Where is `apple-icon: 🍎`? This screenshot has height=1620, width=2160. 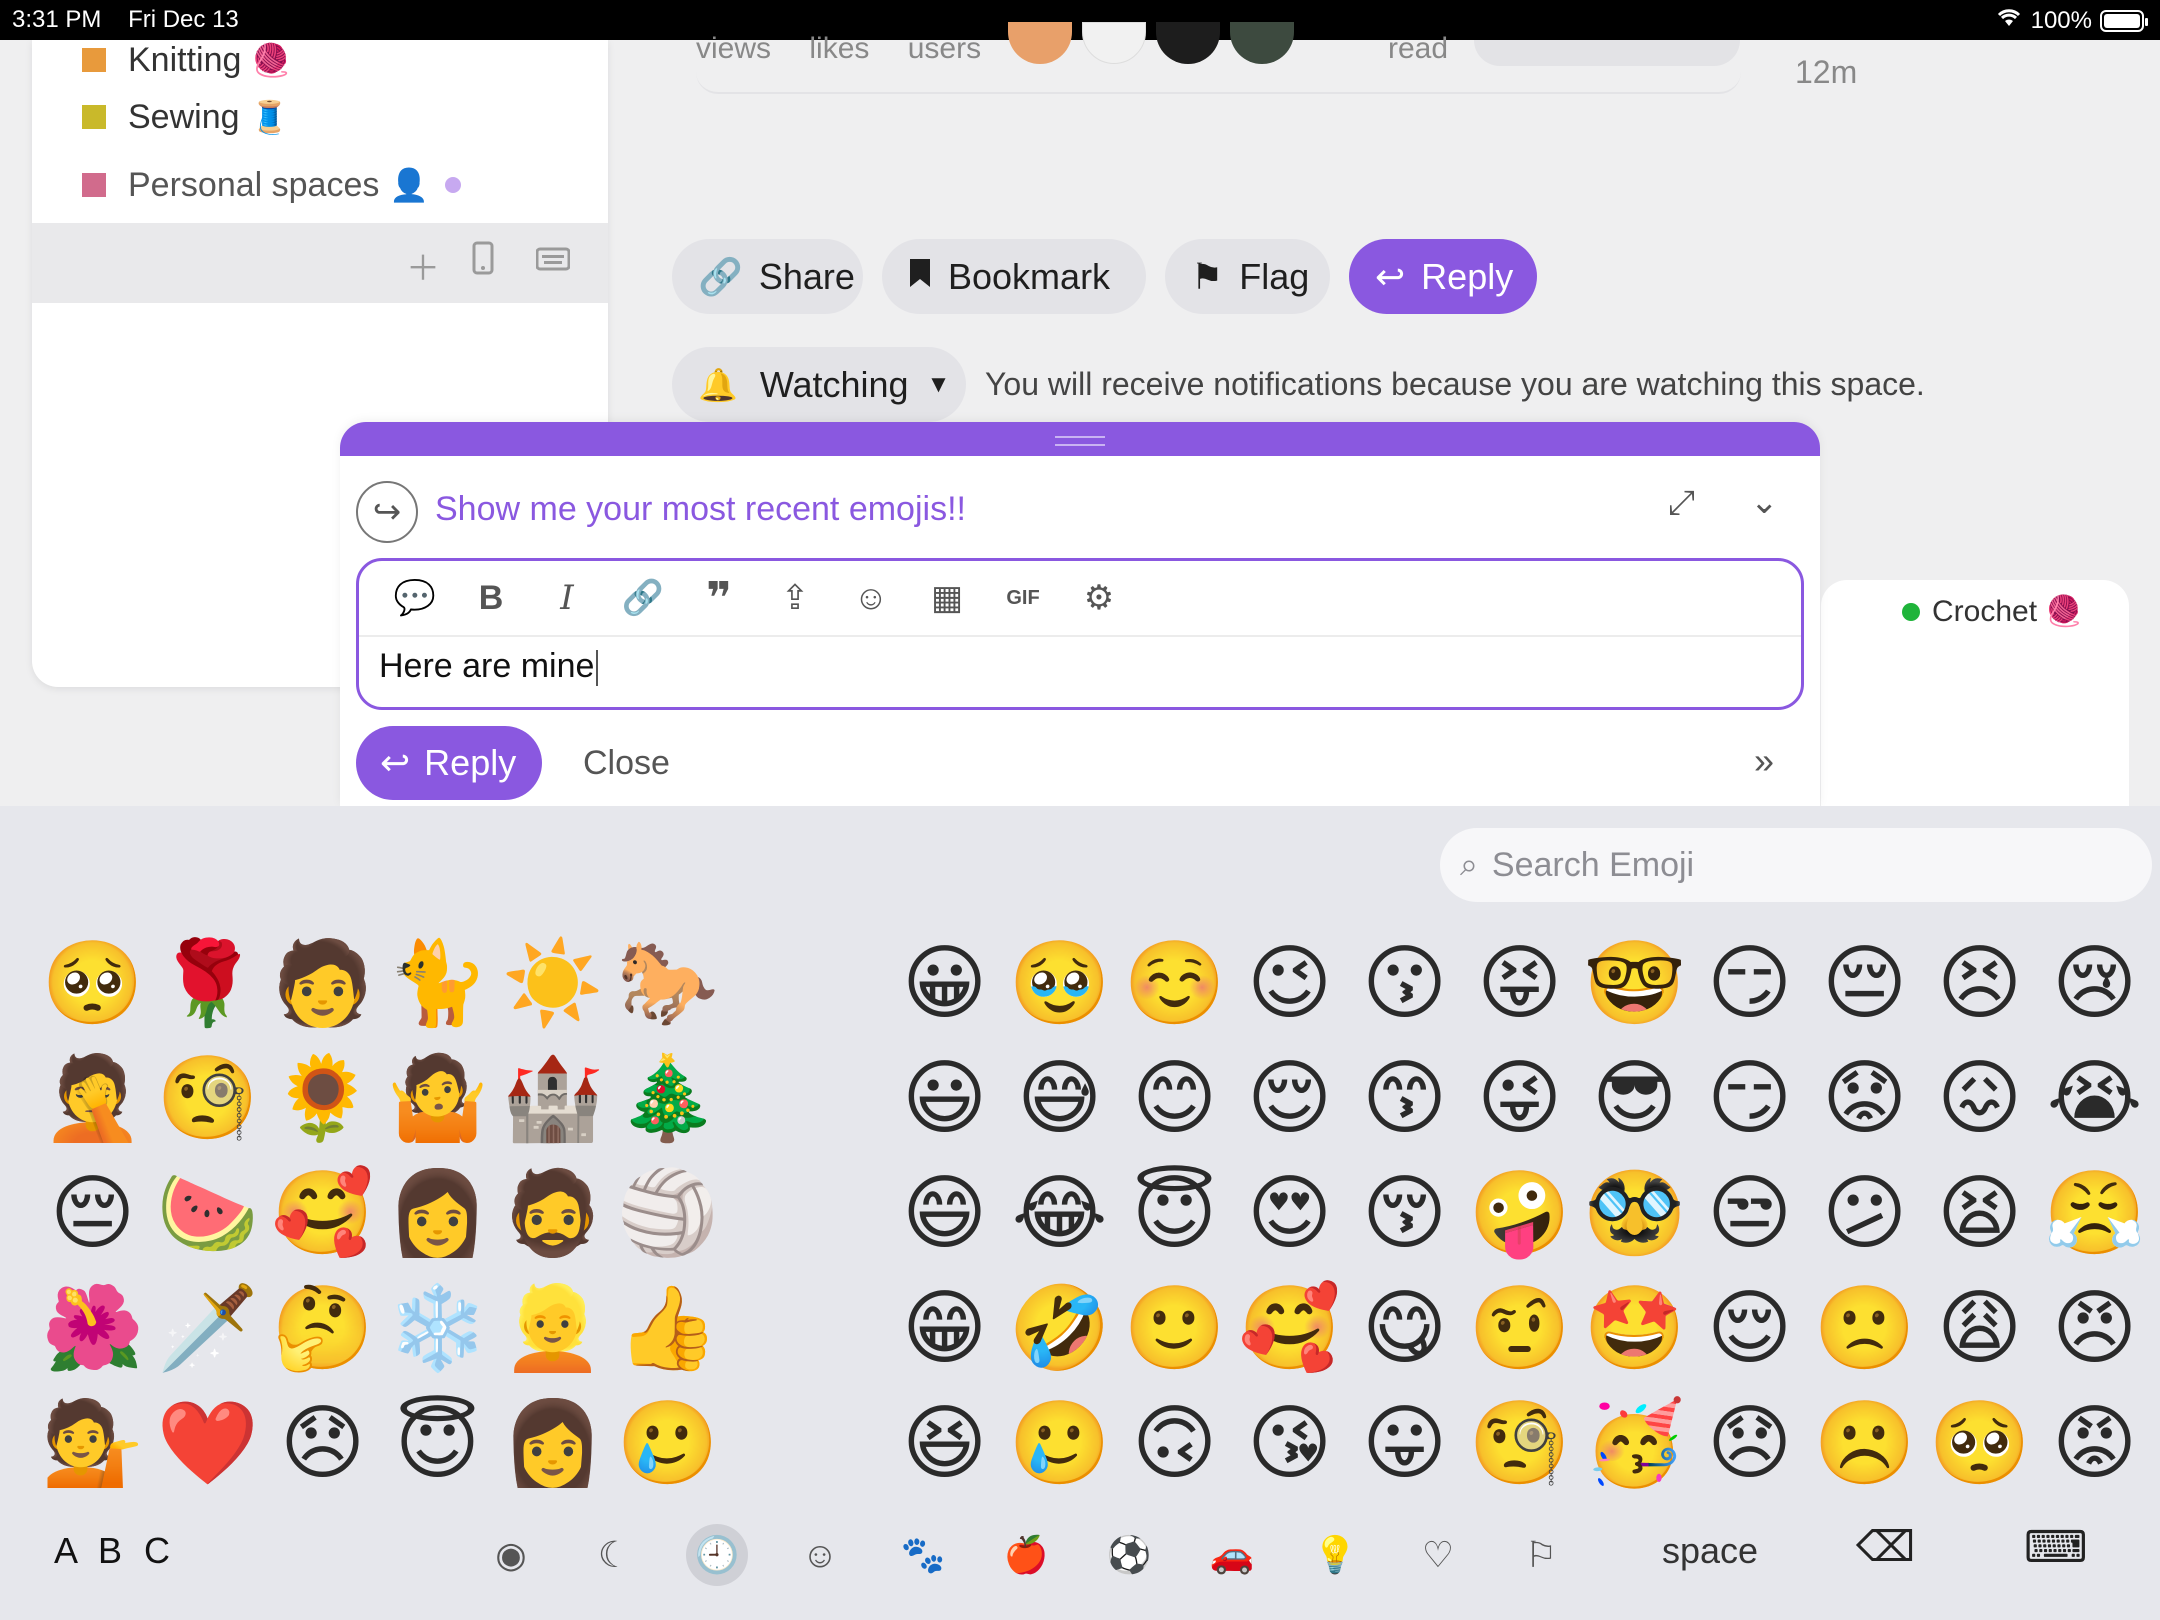
apple-icon: 🍎 is located at coordinates (1026, 1555).